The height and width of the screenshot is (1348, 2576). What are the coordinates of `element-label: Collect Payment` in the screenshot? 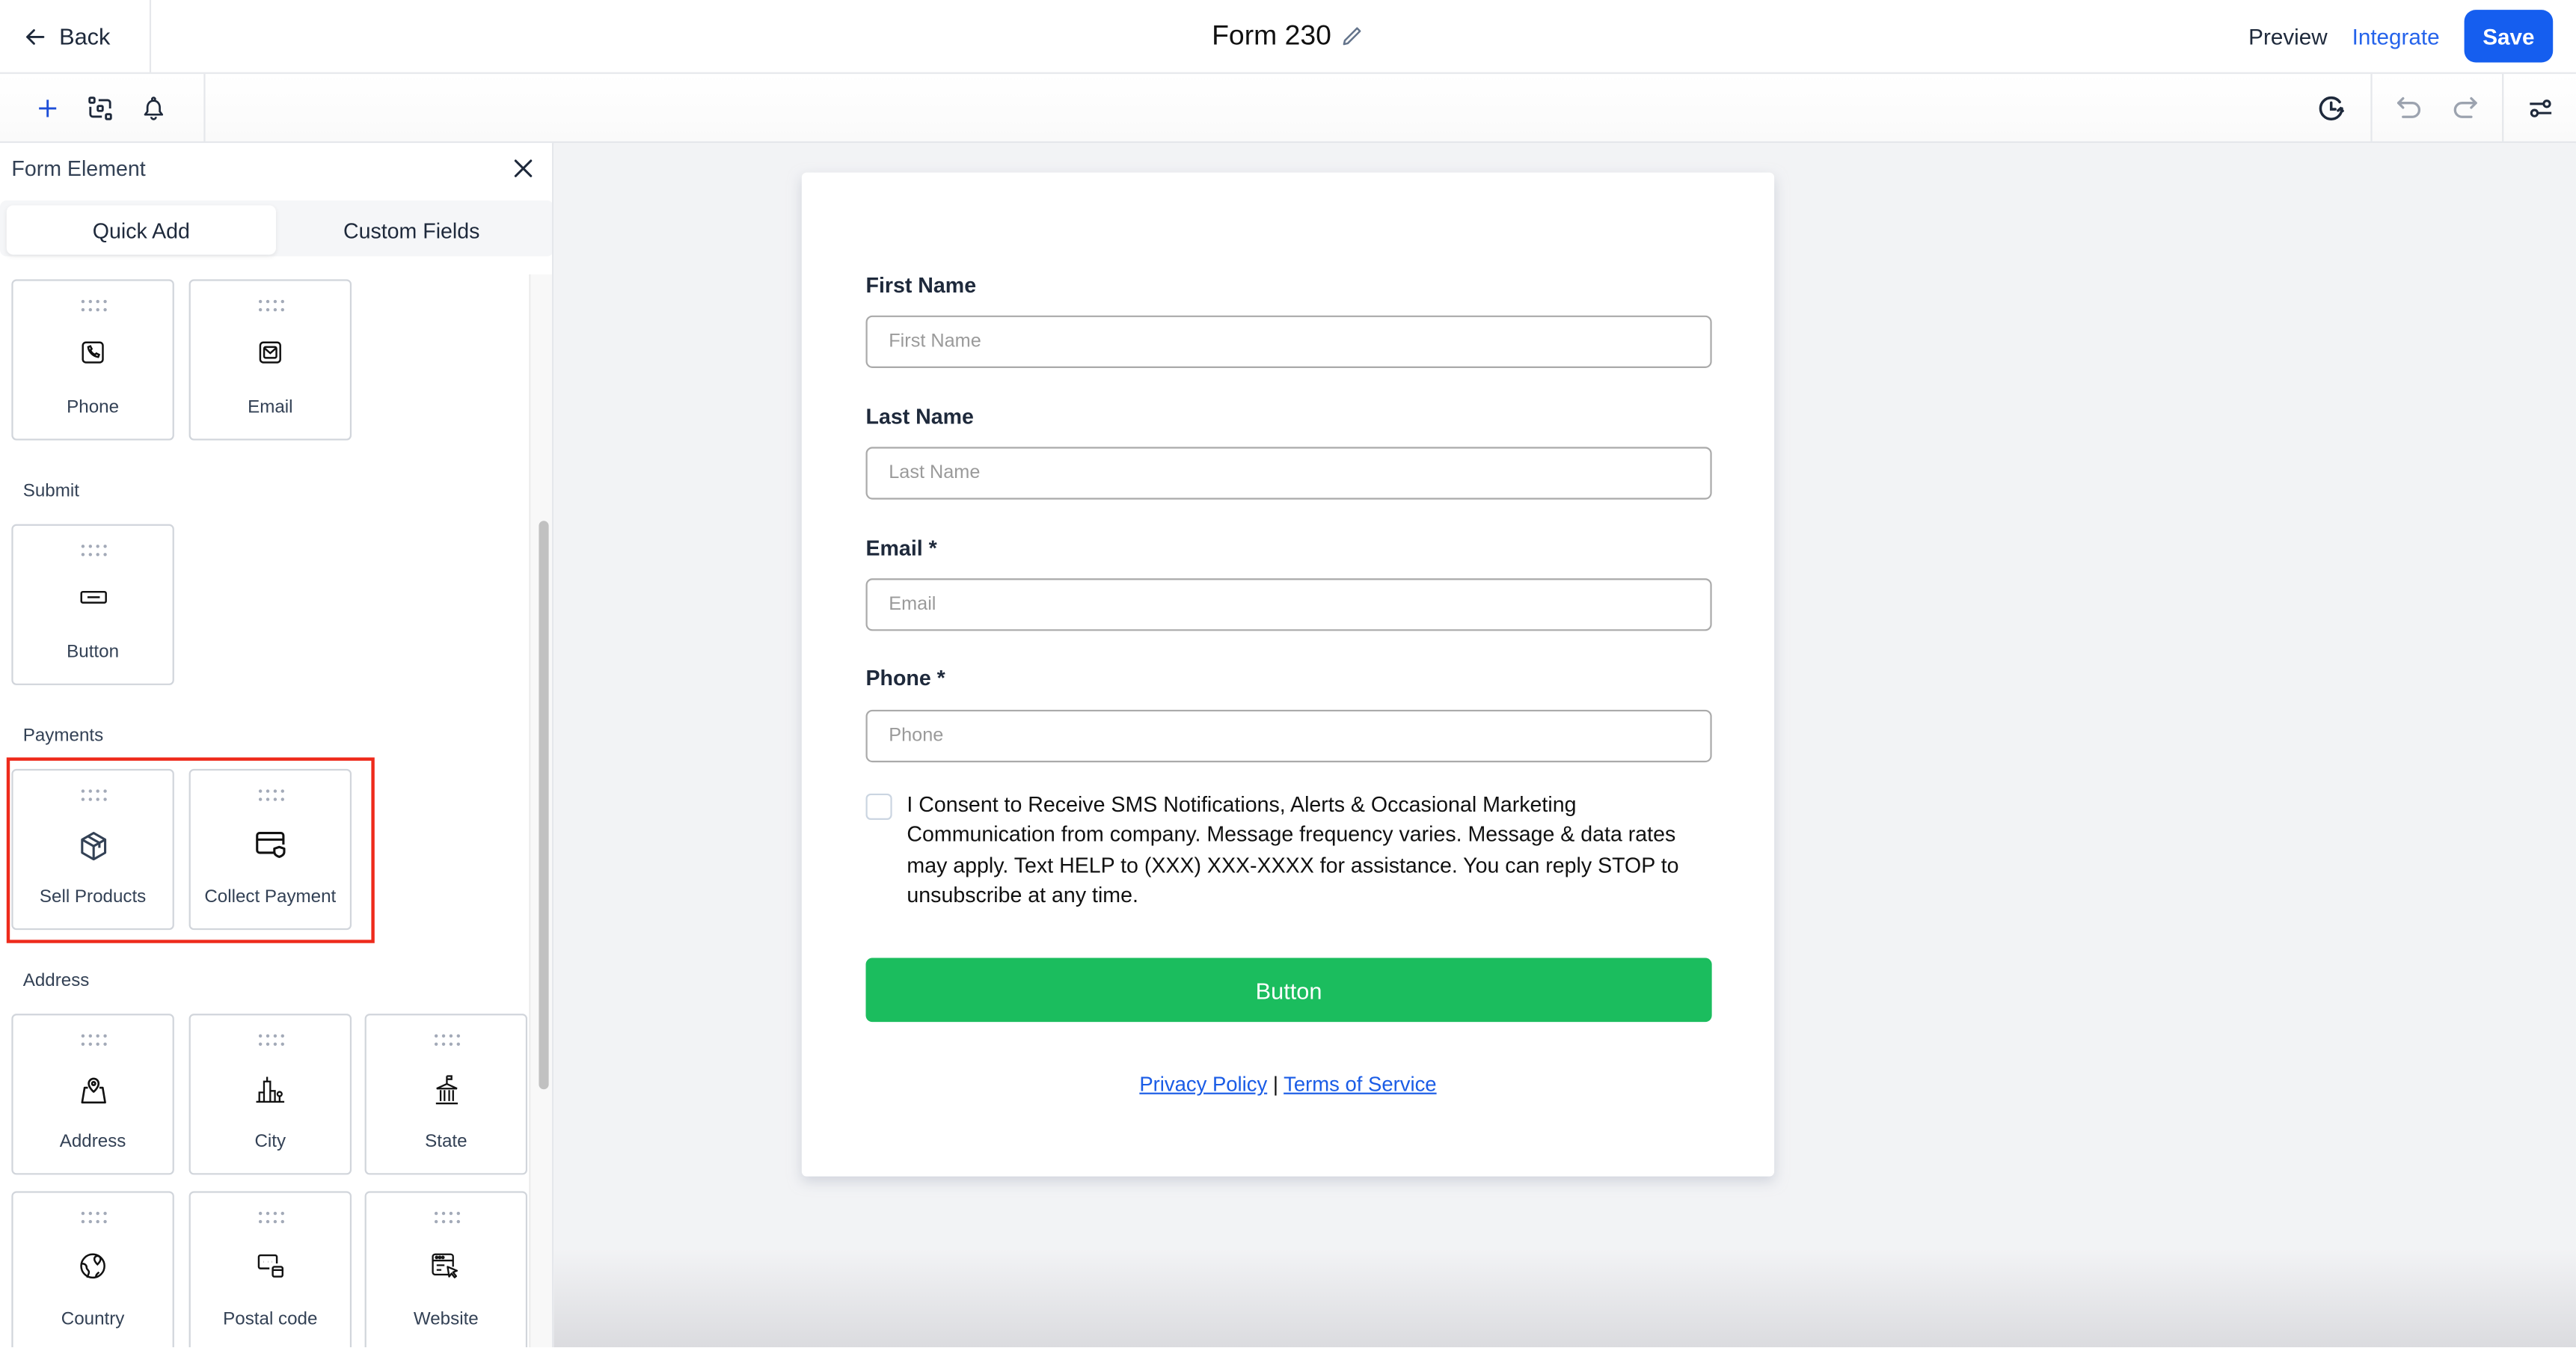 It's located at (270, 897).